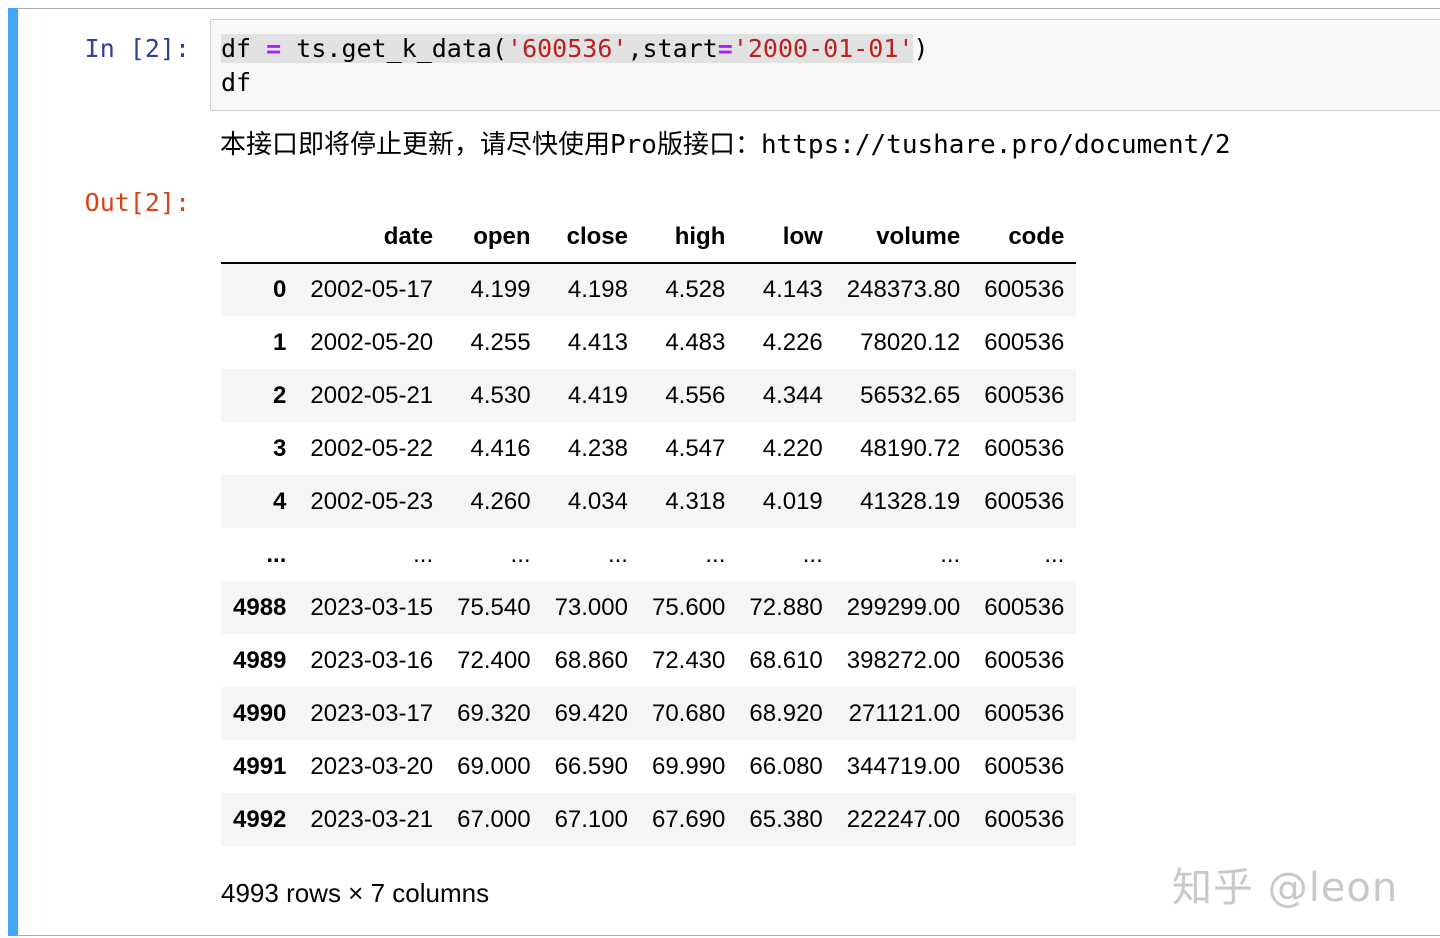 The width and height of the screenshot is (1440, 938). Describe the element at coordinates (695, 501) in the screenshot. I see `table-cell: 4.318` at that location.